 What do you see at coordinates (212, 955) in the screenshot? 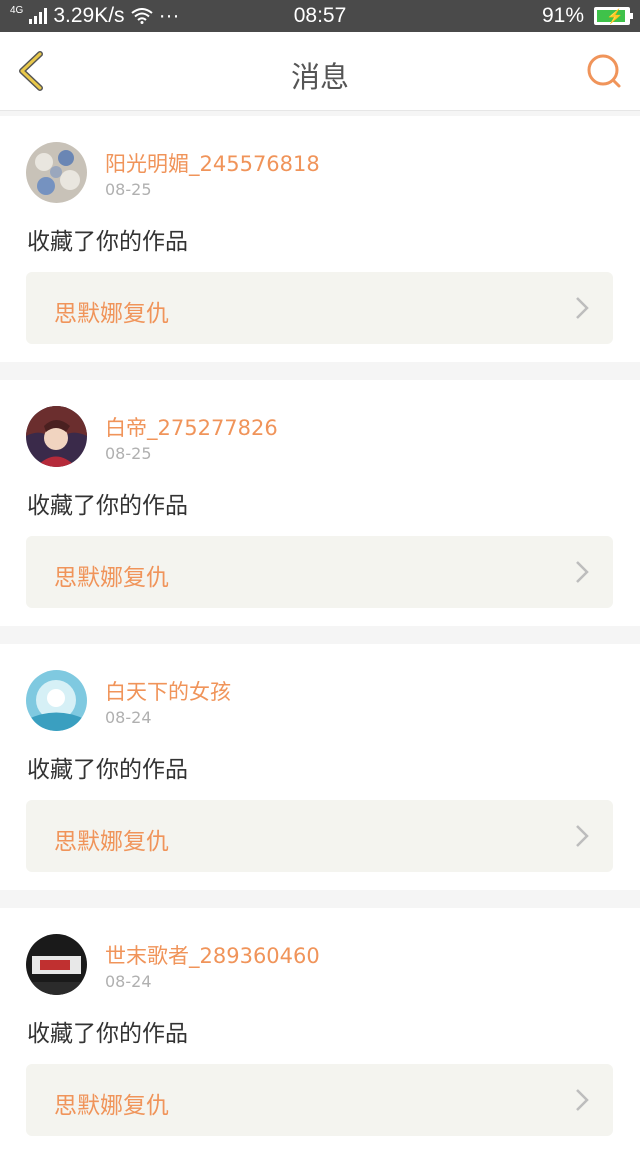
I see `username: 世末歌者_289360460` at bounding box center [212, 955].